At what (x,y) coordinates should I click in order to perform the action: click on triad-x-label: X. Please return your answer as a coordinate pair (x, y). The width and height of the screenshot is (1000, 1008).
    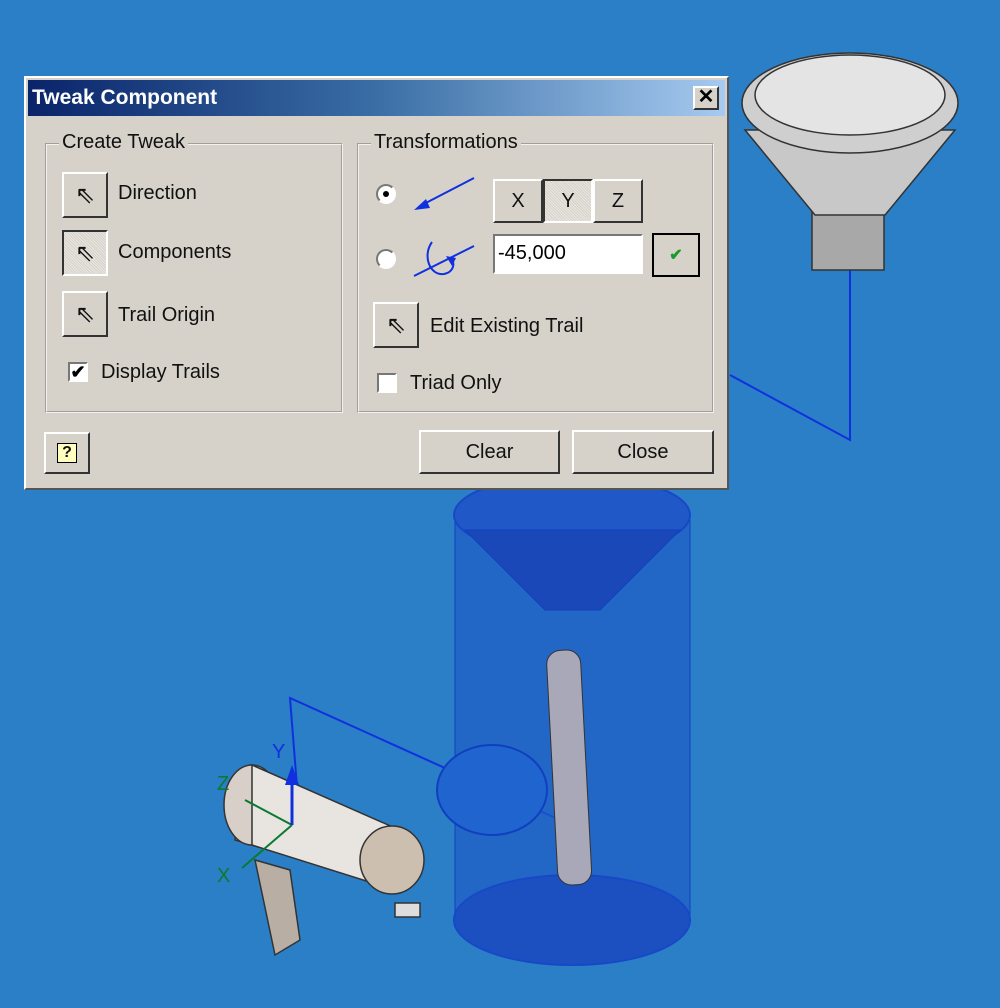
    Looking at the image, I should click on (223, 876).